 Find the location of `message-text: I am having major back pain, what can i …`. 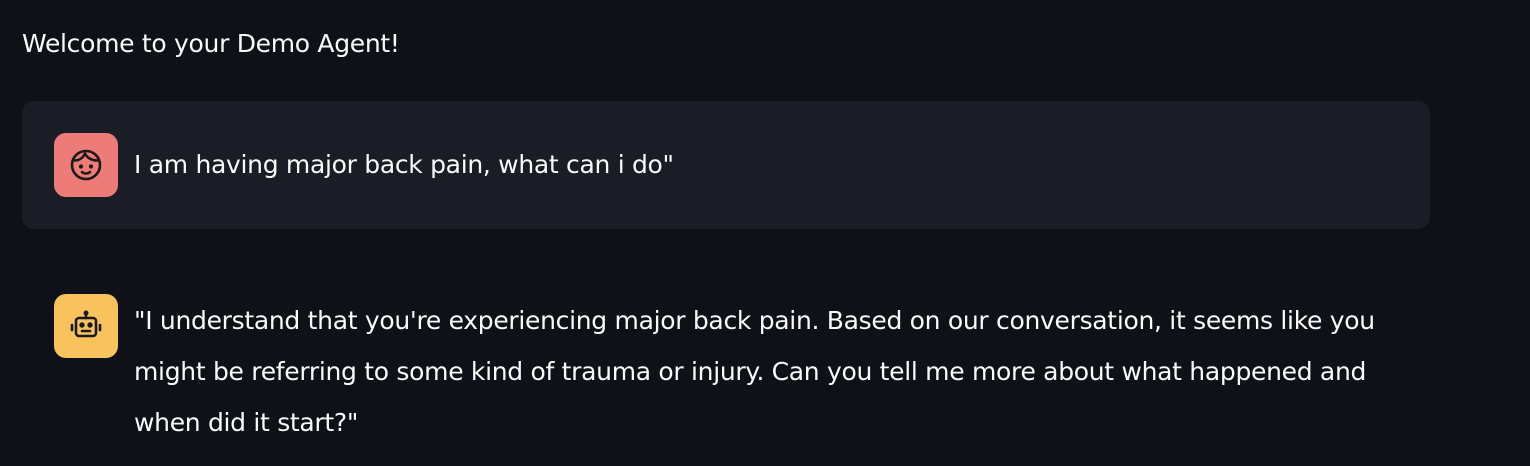

message-text: I am having major back pain, what can i … is located at coordinates (404, 164).